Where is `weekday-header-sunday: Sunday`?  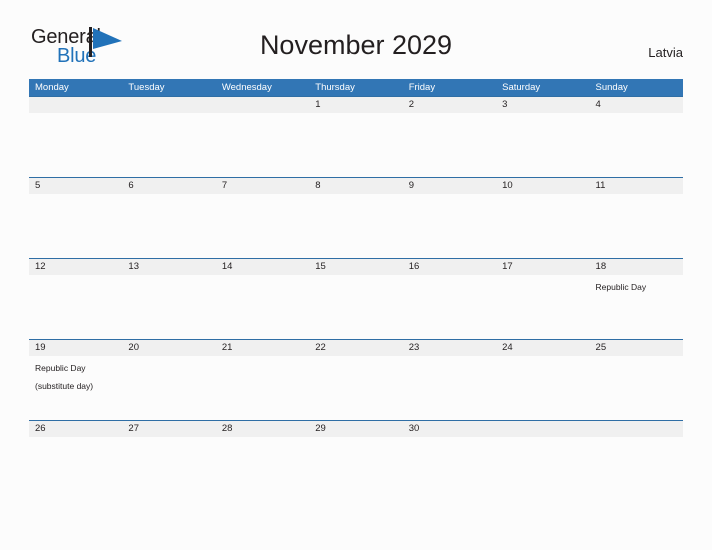
weekday-header-sunday: Sunday is located at coordinates (611, 87).